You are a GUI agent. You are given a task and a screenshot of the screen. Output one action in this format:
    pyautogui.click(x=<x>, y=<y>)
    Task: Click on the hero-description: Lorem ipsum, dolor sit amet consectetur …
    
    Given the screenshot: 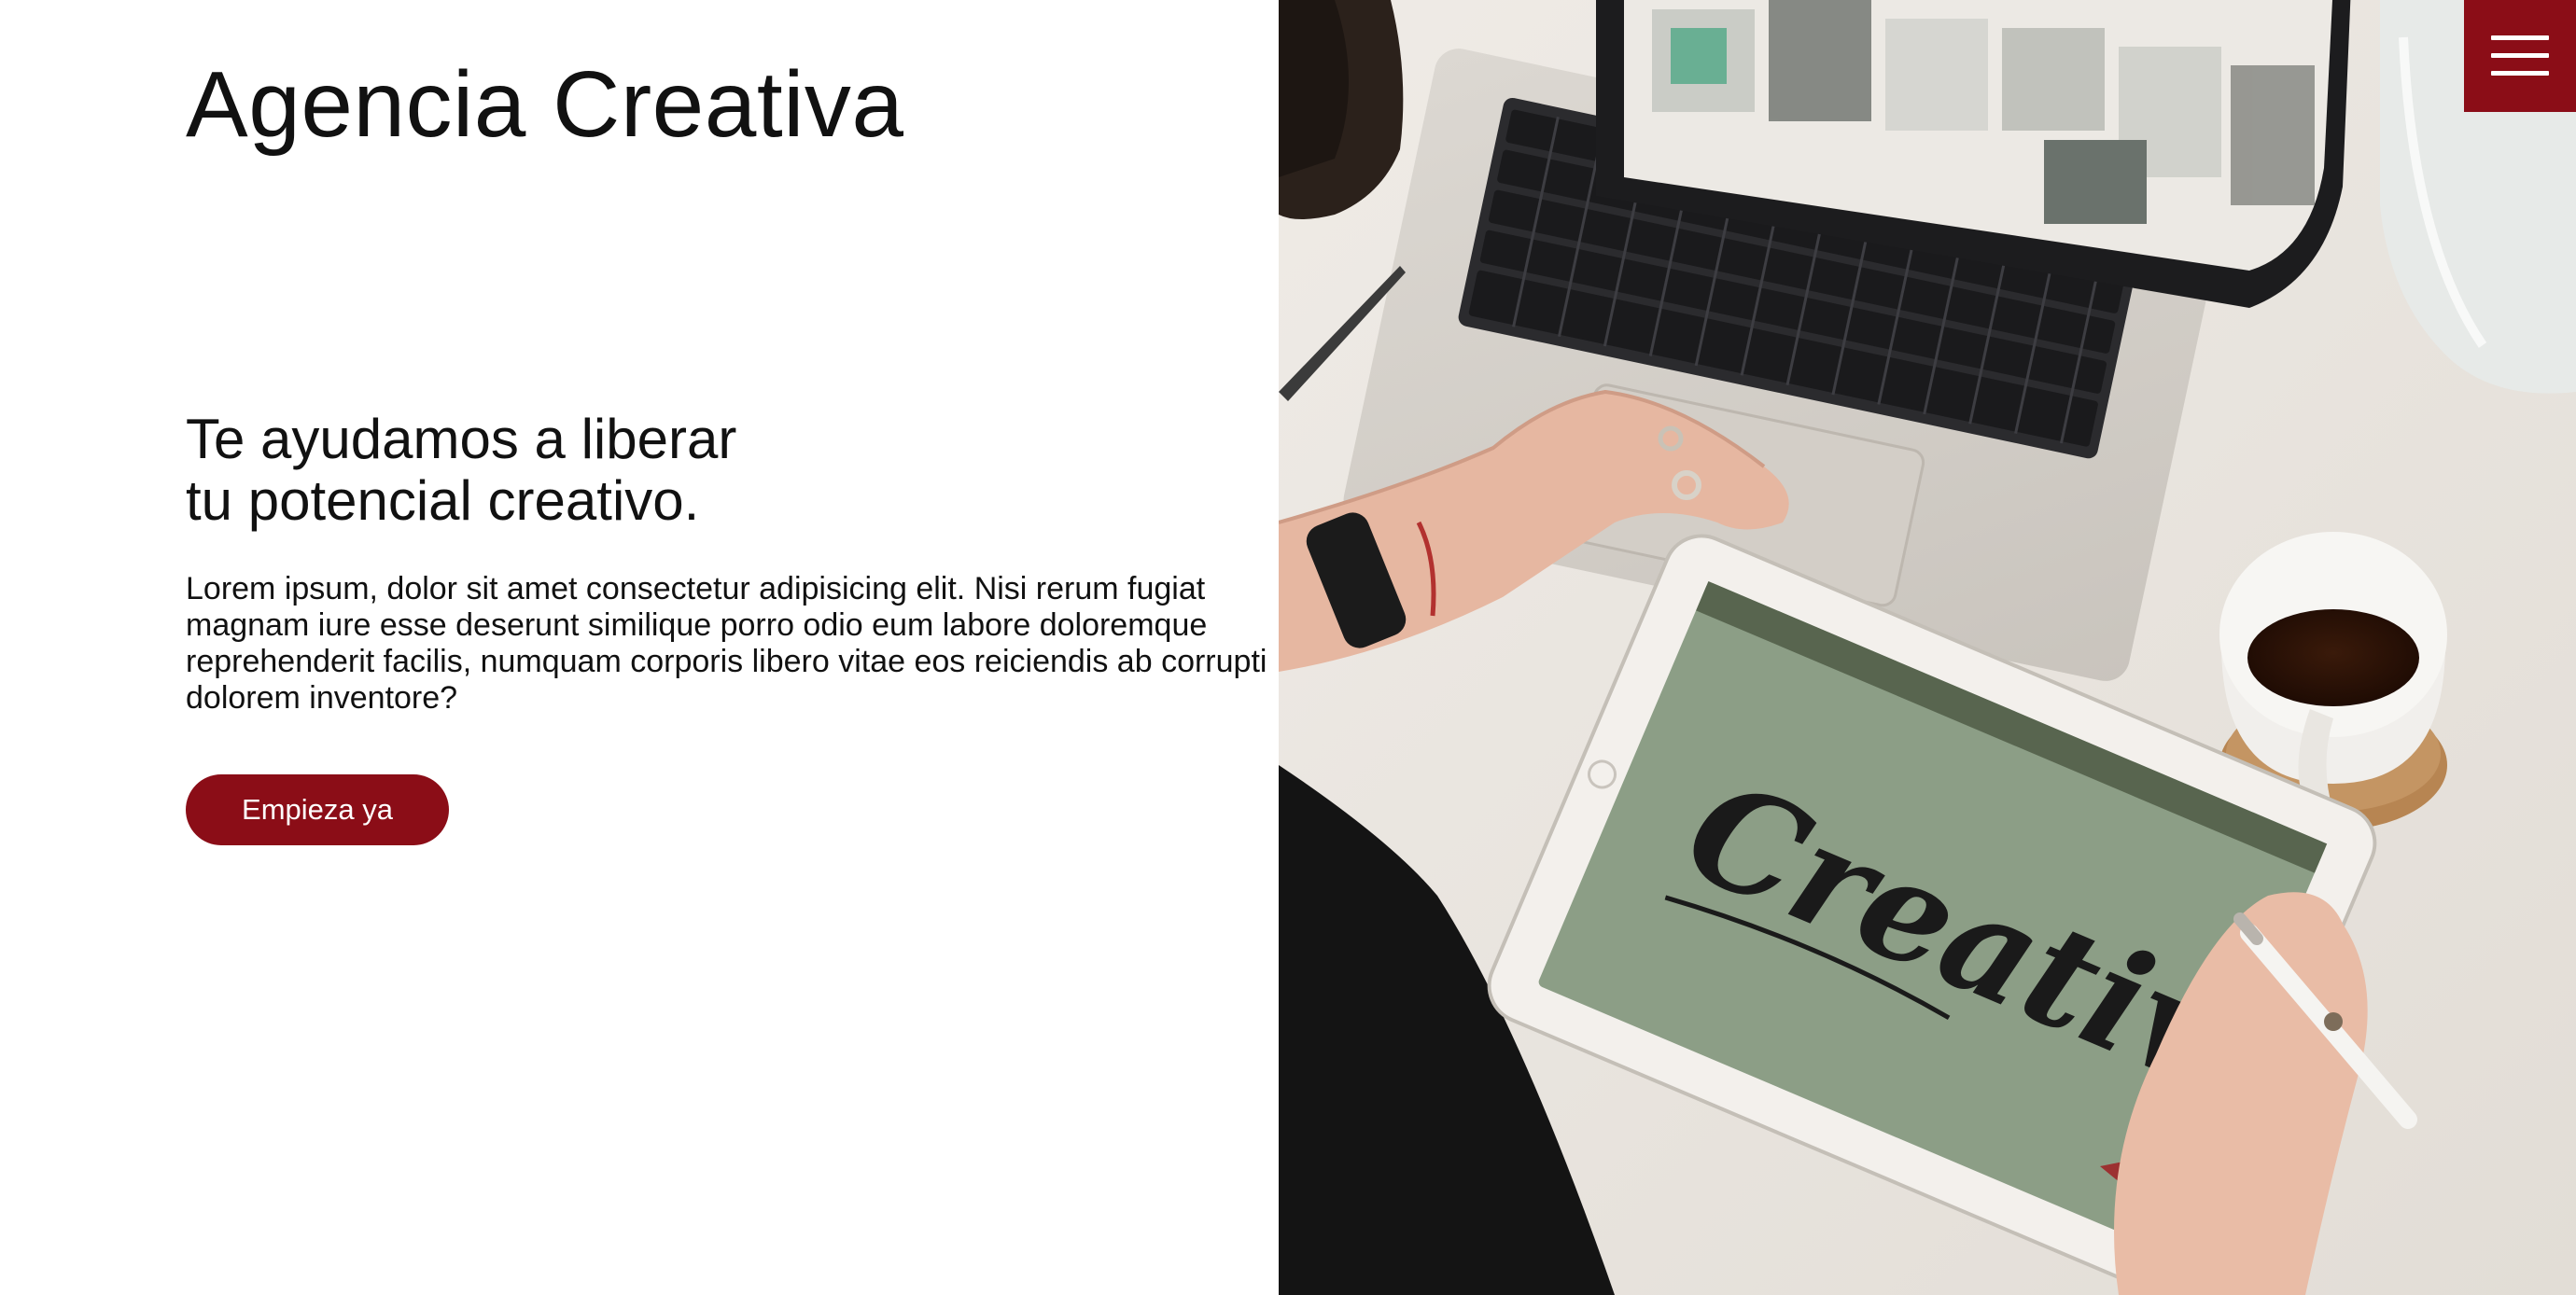 What is the action you would take?
    pyautogui.click(x=726, y=643)
    